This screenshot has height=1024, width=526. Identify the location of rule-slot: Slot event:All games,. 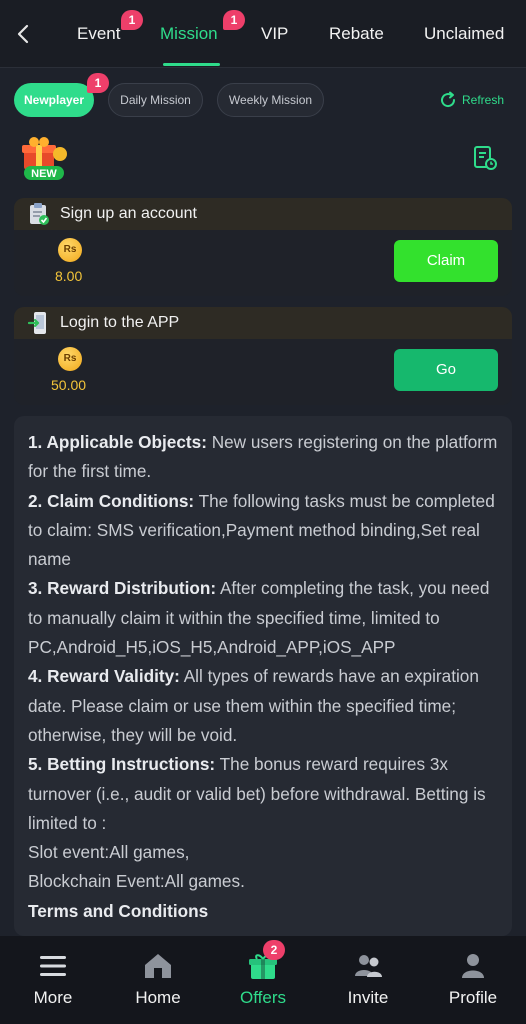
(109, 852).